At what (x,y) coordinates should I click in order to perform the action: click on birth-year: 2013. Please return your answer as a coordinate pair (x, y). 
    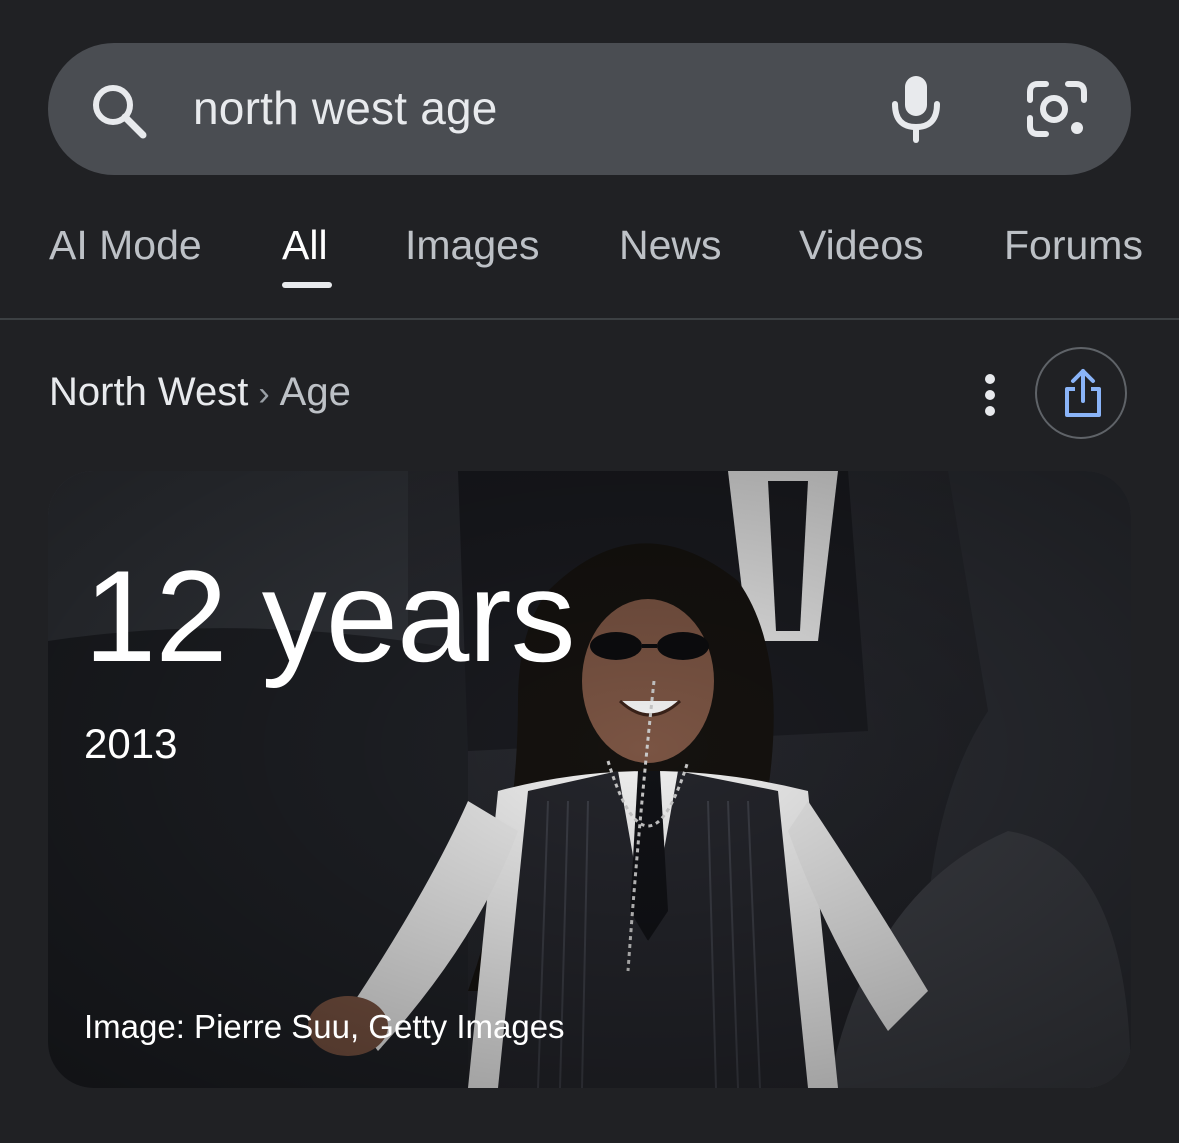
    Looking at the image, I should click on (131, 743).